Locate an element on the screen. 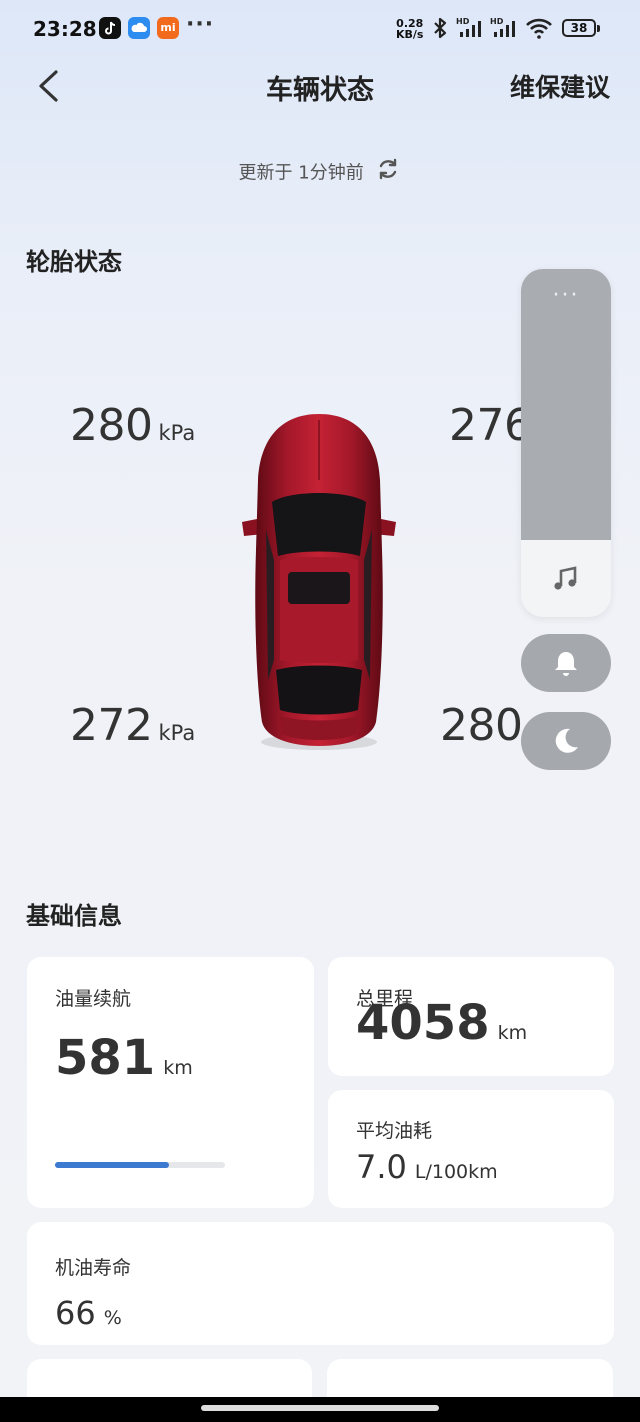 This screenshot has height=1422, width=640. tire-status-title: 轮胎状态 is located at coordinates (74, 262).